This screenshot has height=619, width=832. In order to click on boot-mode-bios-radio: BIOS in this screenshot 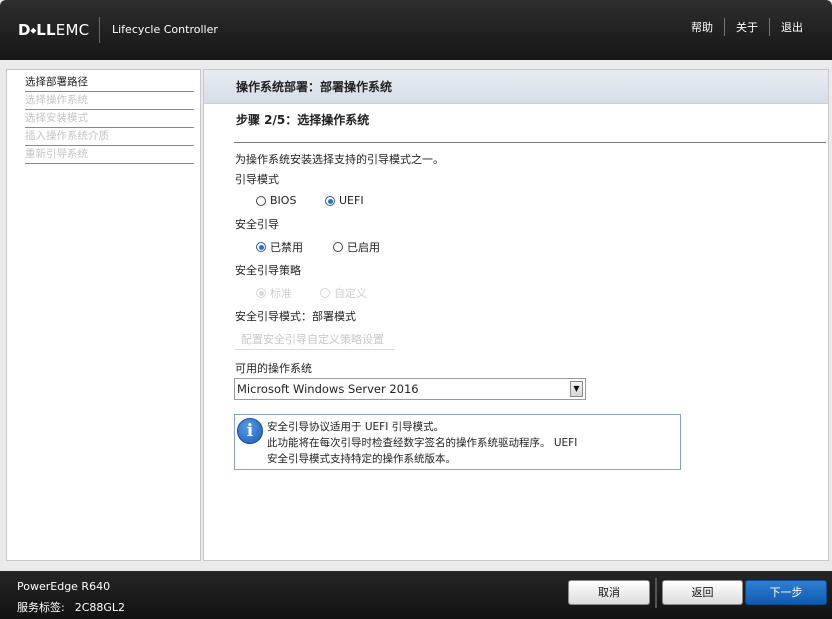, I will do `click(276, 200)`.